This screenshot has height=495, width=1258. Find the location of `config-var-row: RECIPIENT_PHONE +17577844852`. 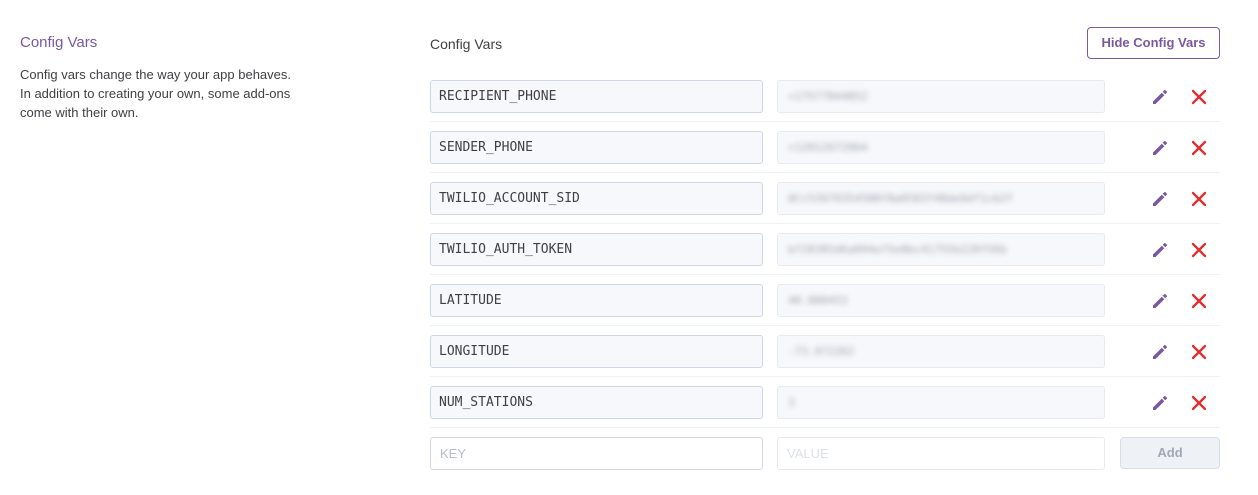

config-var-row: RECIPIENT_PHONE +17577844852 is located at coordinates (825, 96).